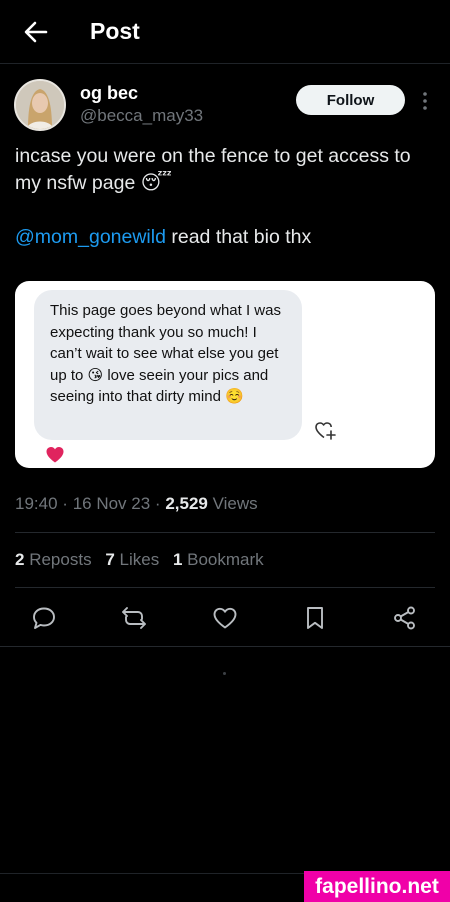 The width and height of the screenshot is (450, 902). I want to click on engagement-stats: 2 Reposts 7 Likes 1 Bookmark, so click(144, 560).